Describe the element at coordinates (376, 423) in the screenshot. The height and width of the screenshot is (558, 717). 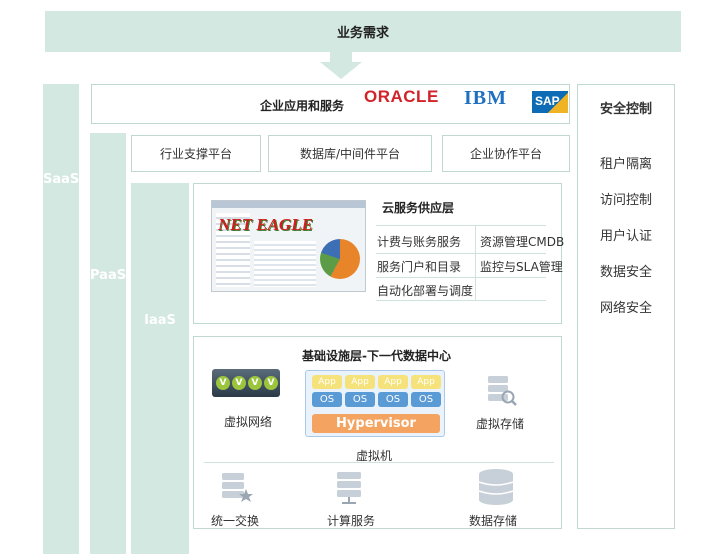
I see `hypervisor-bar: Hypervisor` at that location.